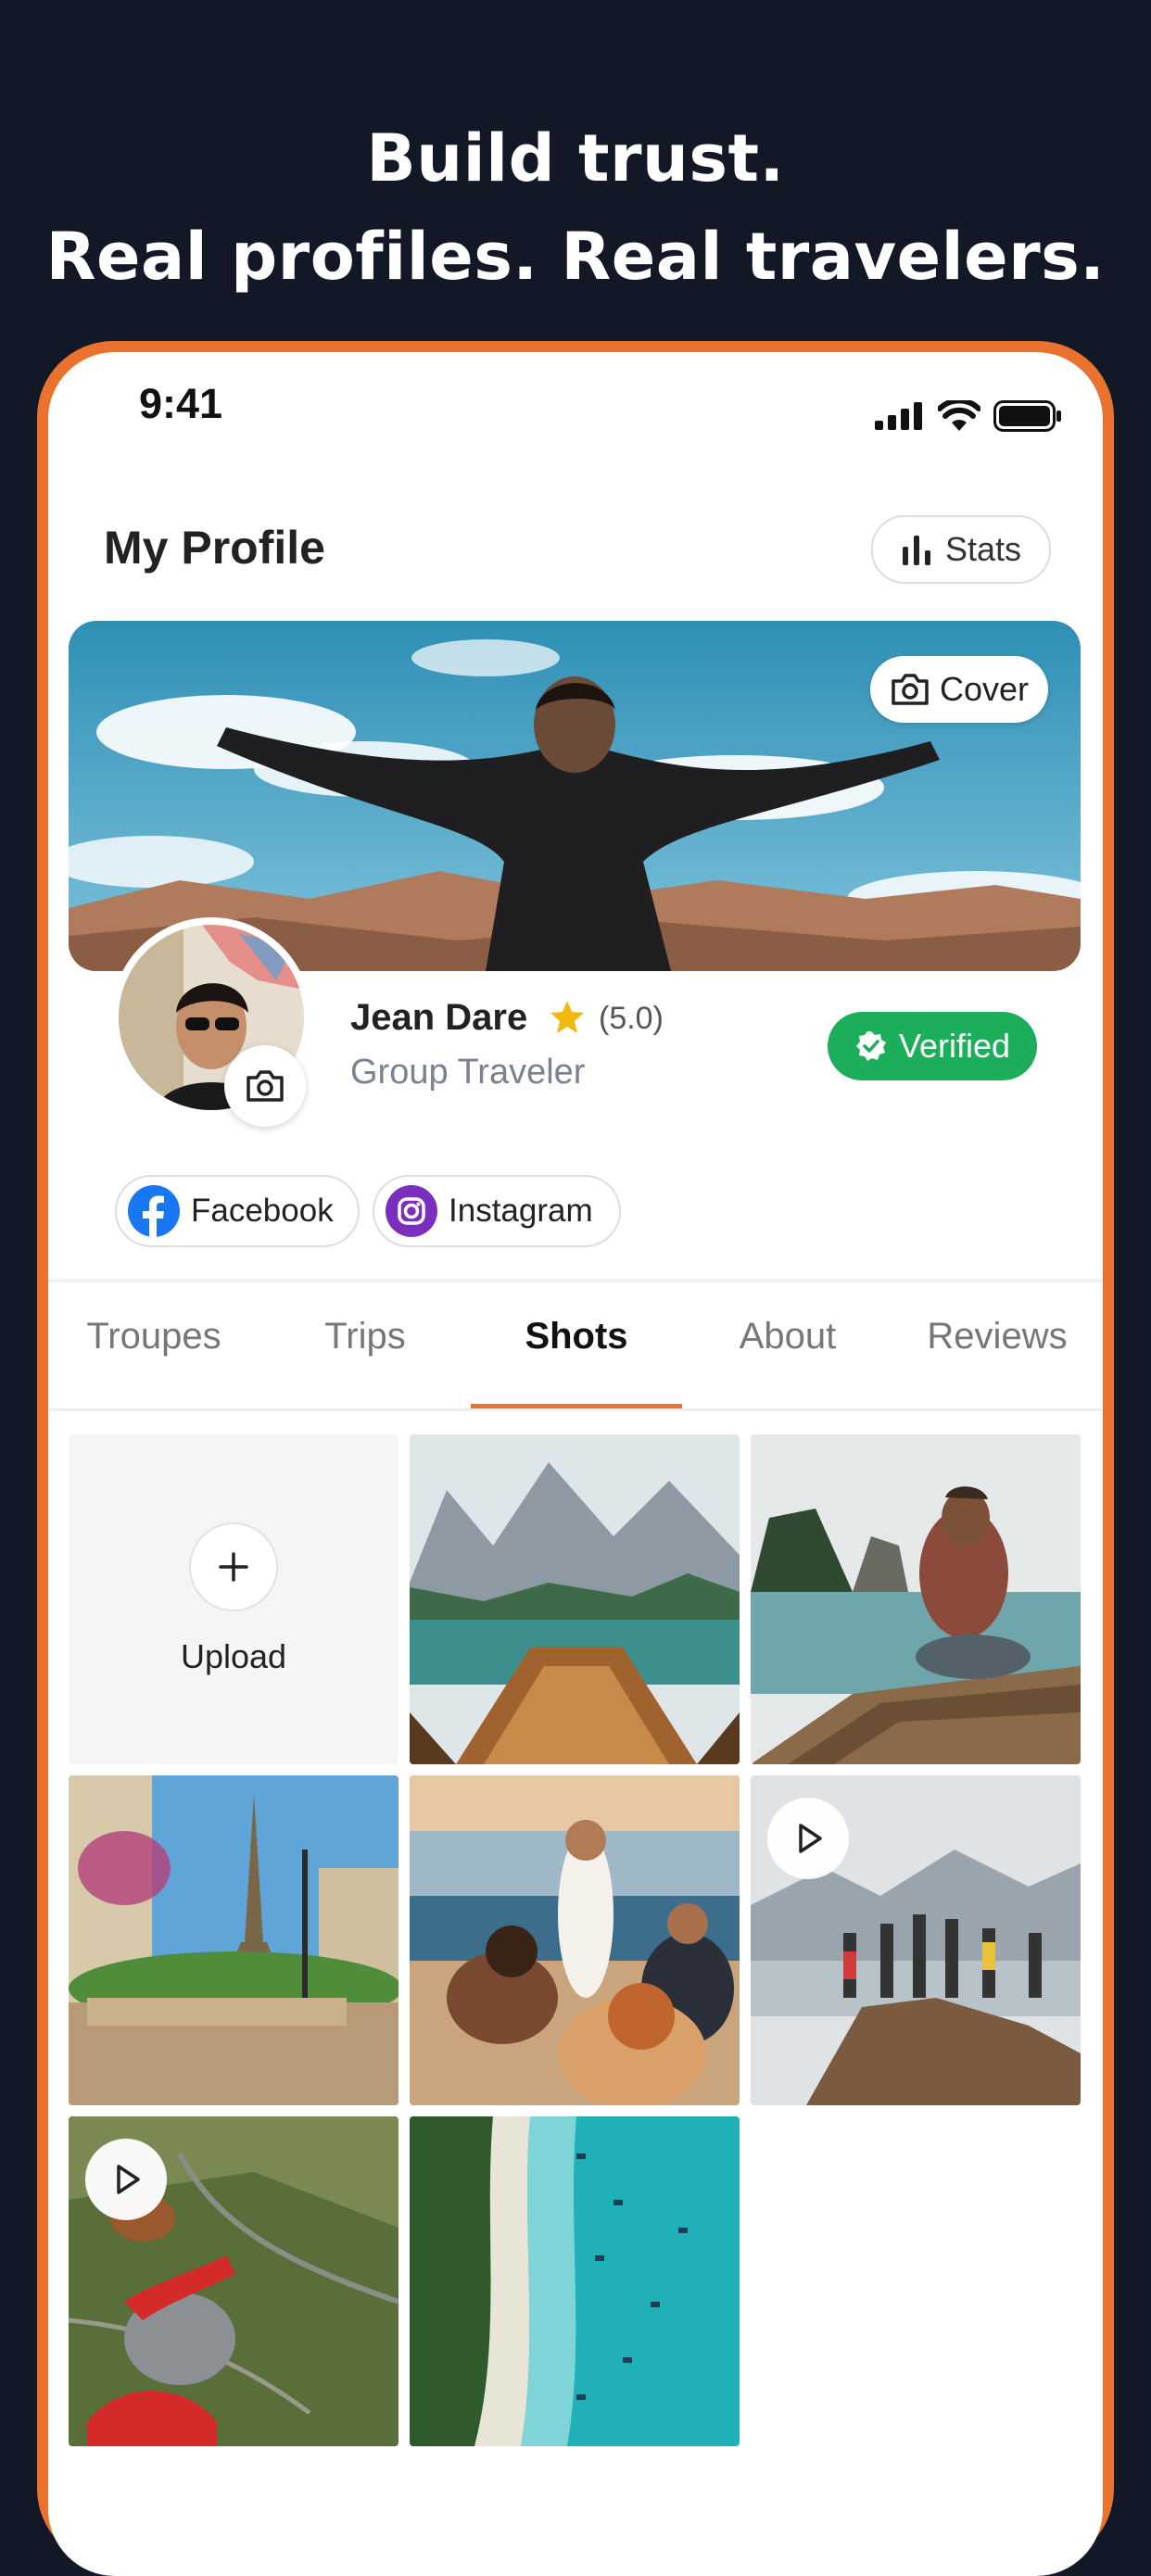 The height and width of the screenshot is (2576, 1151). I want to click on facebook-icon, so click(154, 1211).